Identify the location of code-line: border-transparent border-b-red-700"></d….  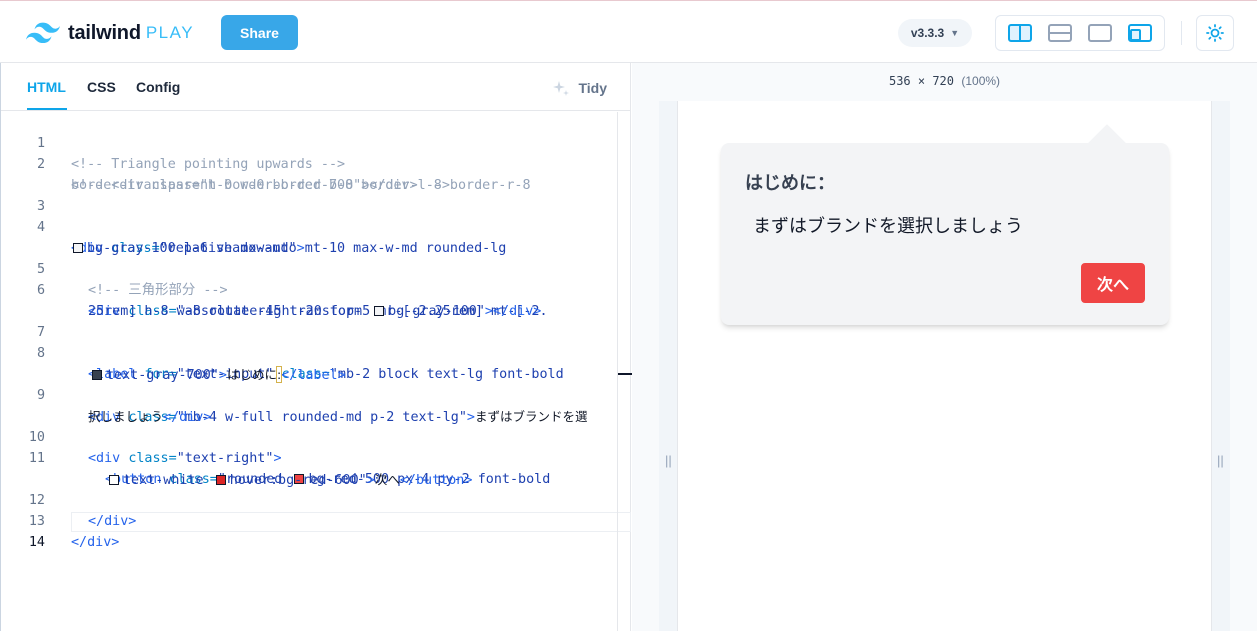
(309, 173).